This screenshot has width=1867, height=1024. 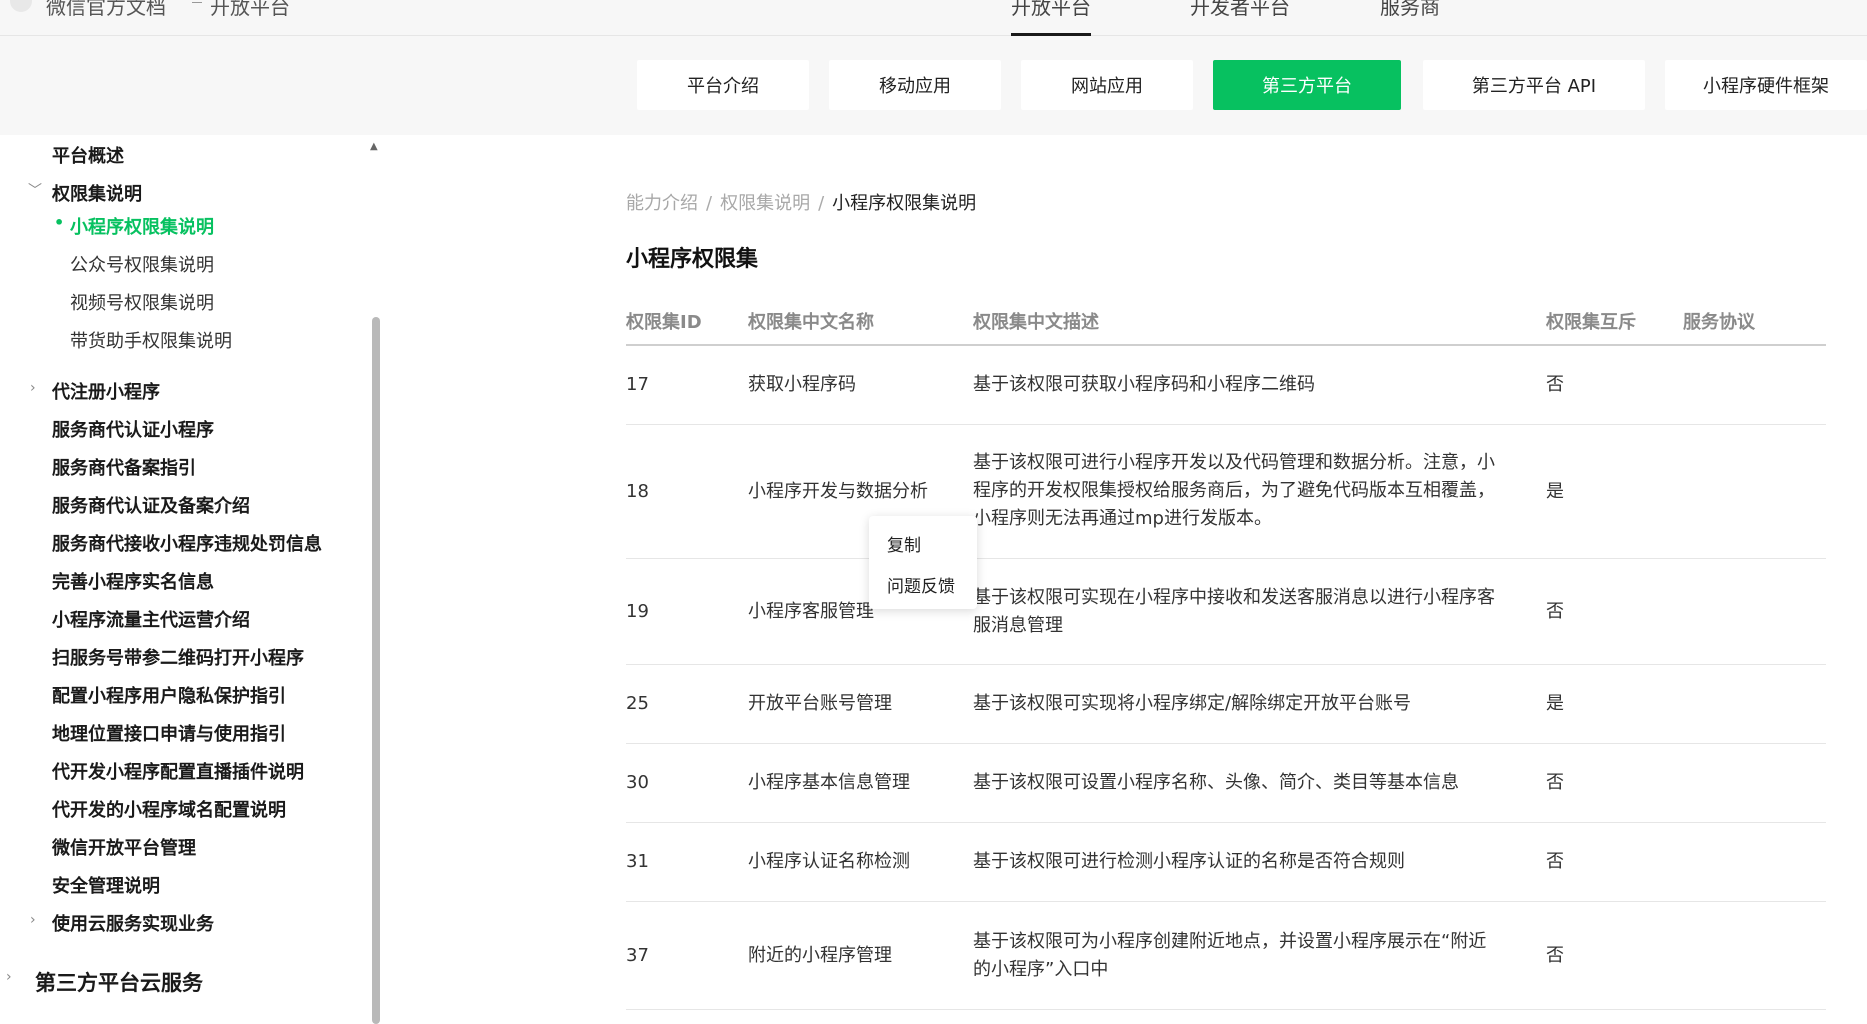 What do you see at coordinates (1766, 85) in the screenshot?
I see `category-miniprogram-hardware: 小程序硬件框架` at bounding box center [1766, 85].